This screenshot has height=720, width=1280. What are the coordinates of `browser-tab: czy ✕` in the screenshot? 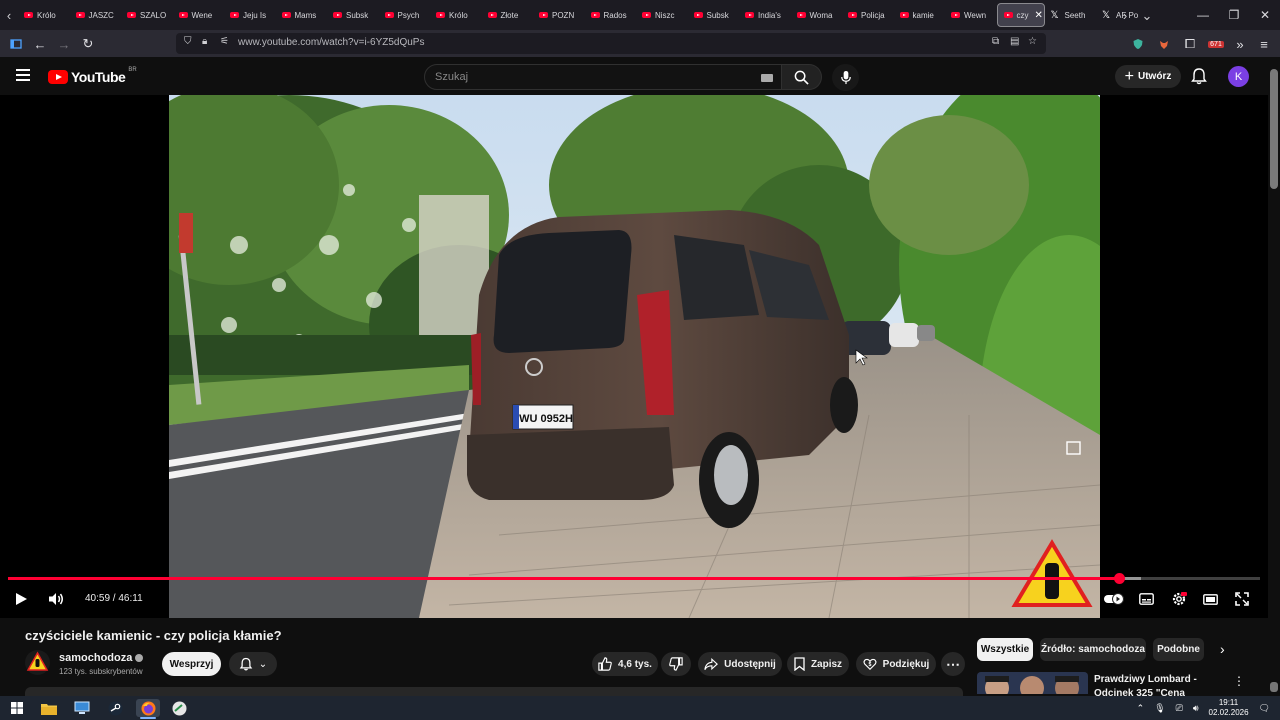 It's located at (1020, 15).